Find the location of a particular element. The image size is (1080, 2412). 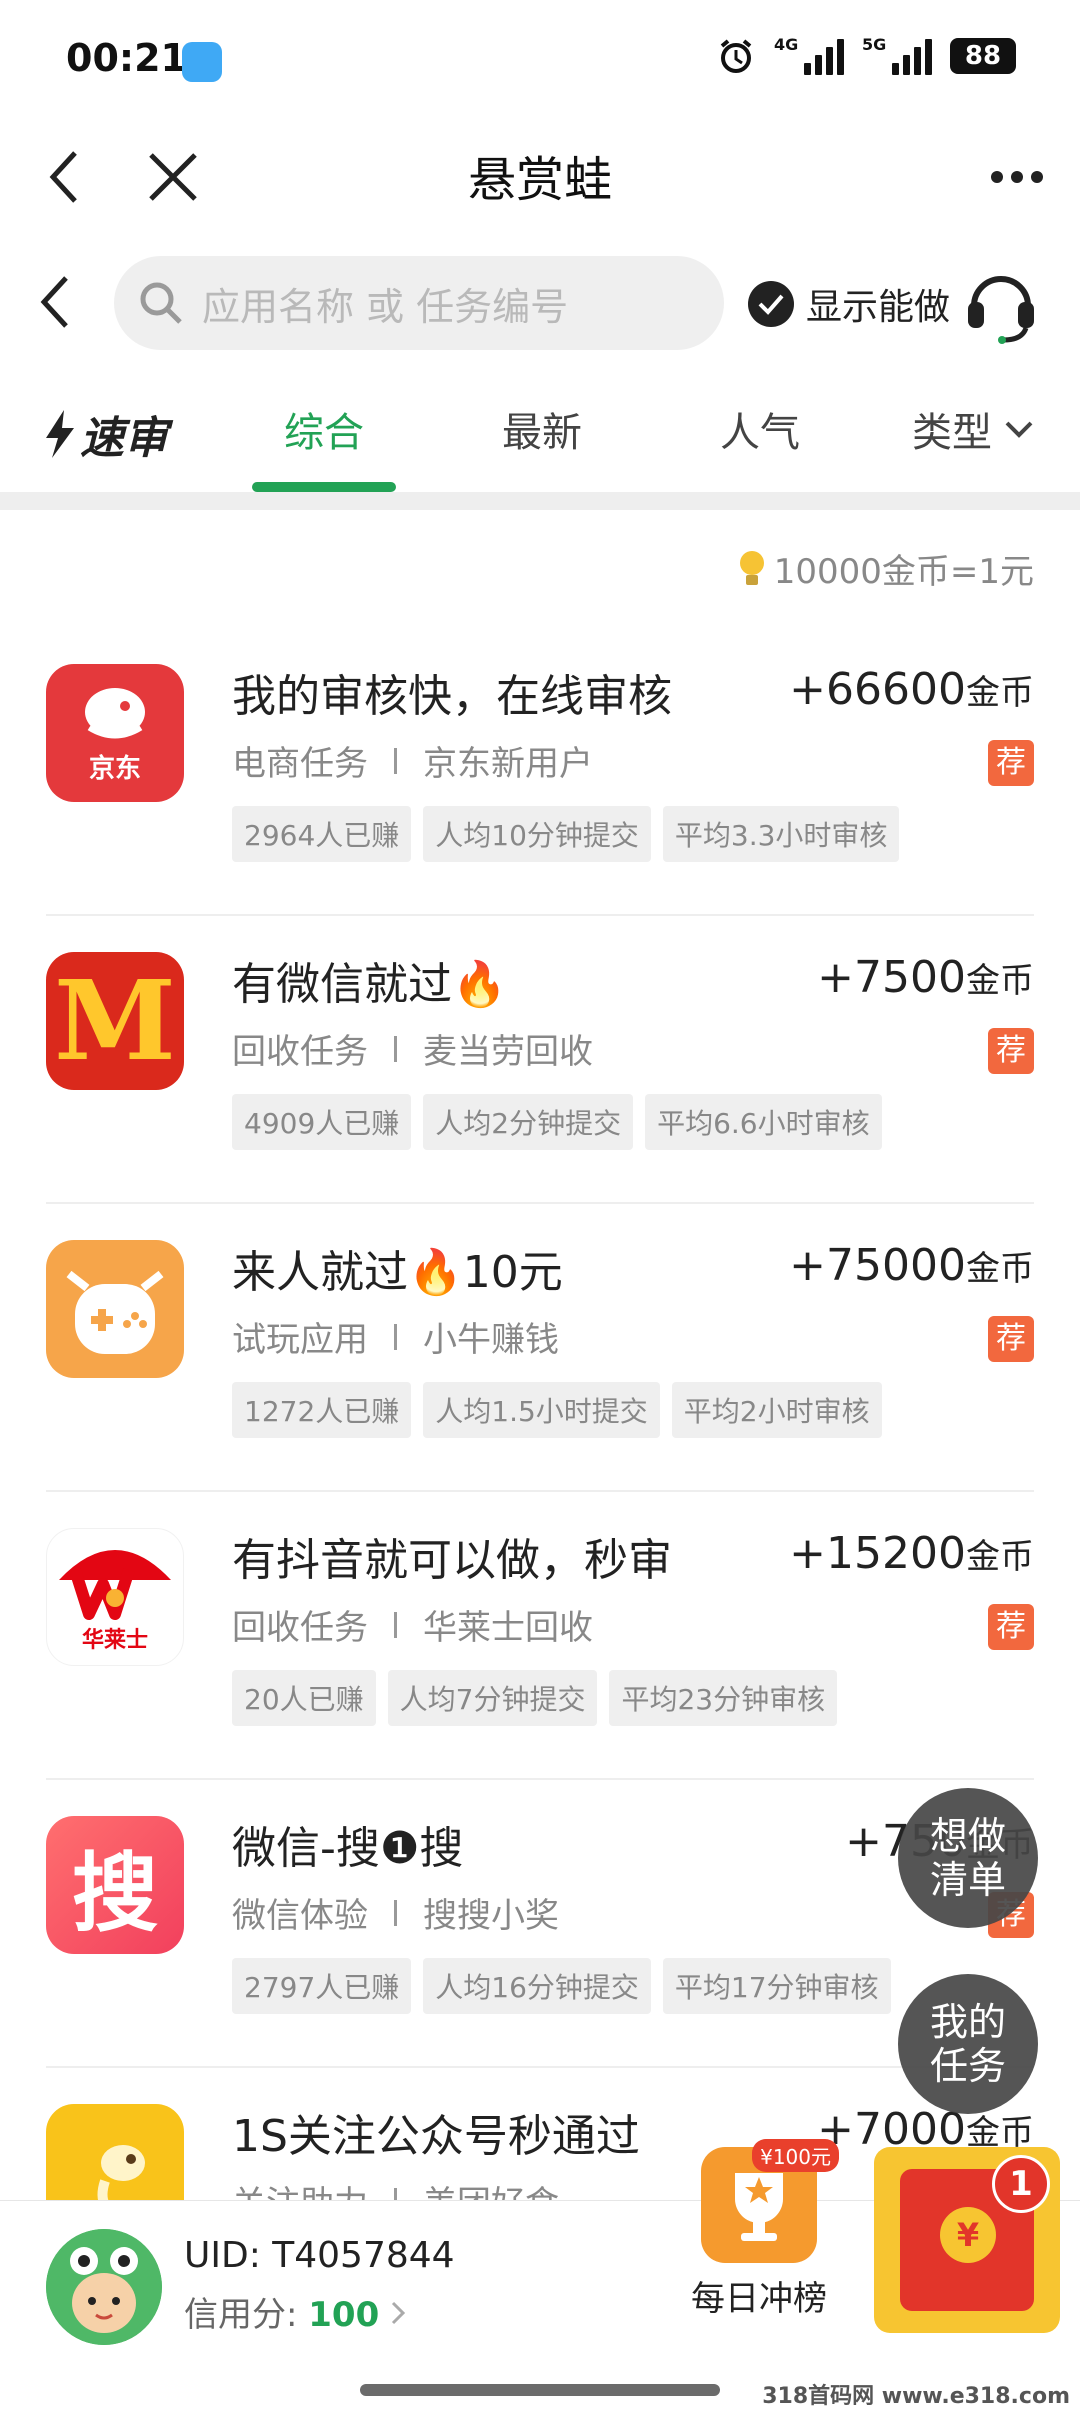

task-tag: 平均17分钟审核 is located at coordinates (776, 1986).